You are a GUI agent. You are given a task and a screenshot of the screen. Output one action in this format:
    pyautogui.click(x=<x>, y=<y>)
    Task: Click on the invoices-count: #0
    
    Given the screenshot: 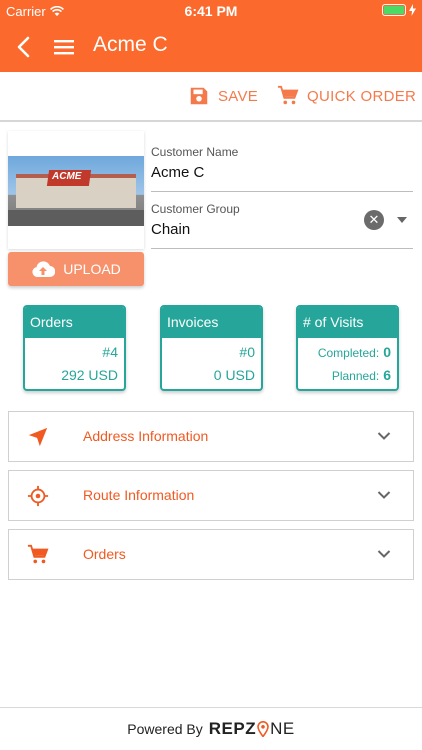 What is the action you would take?
    pyautogui.click(x=247, y=352)
    